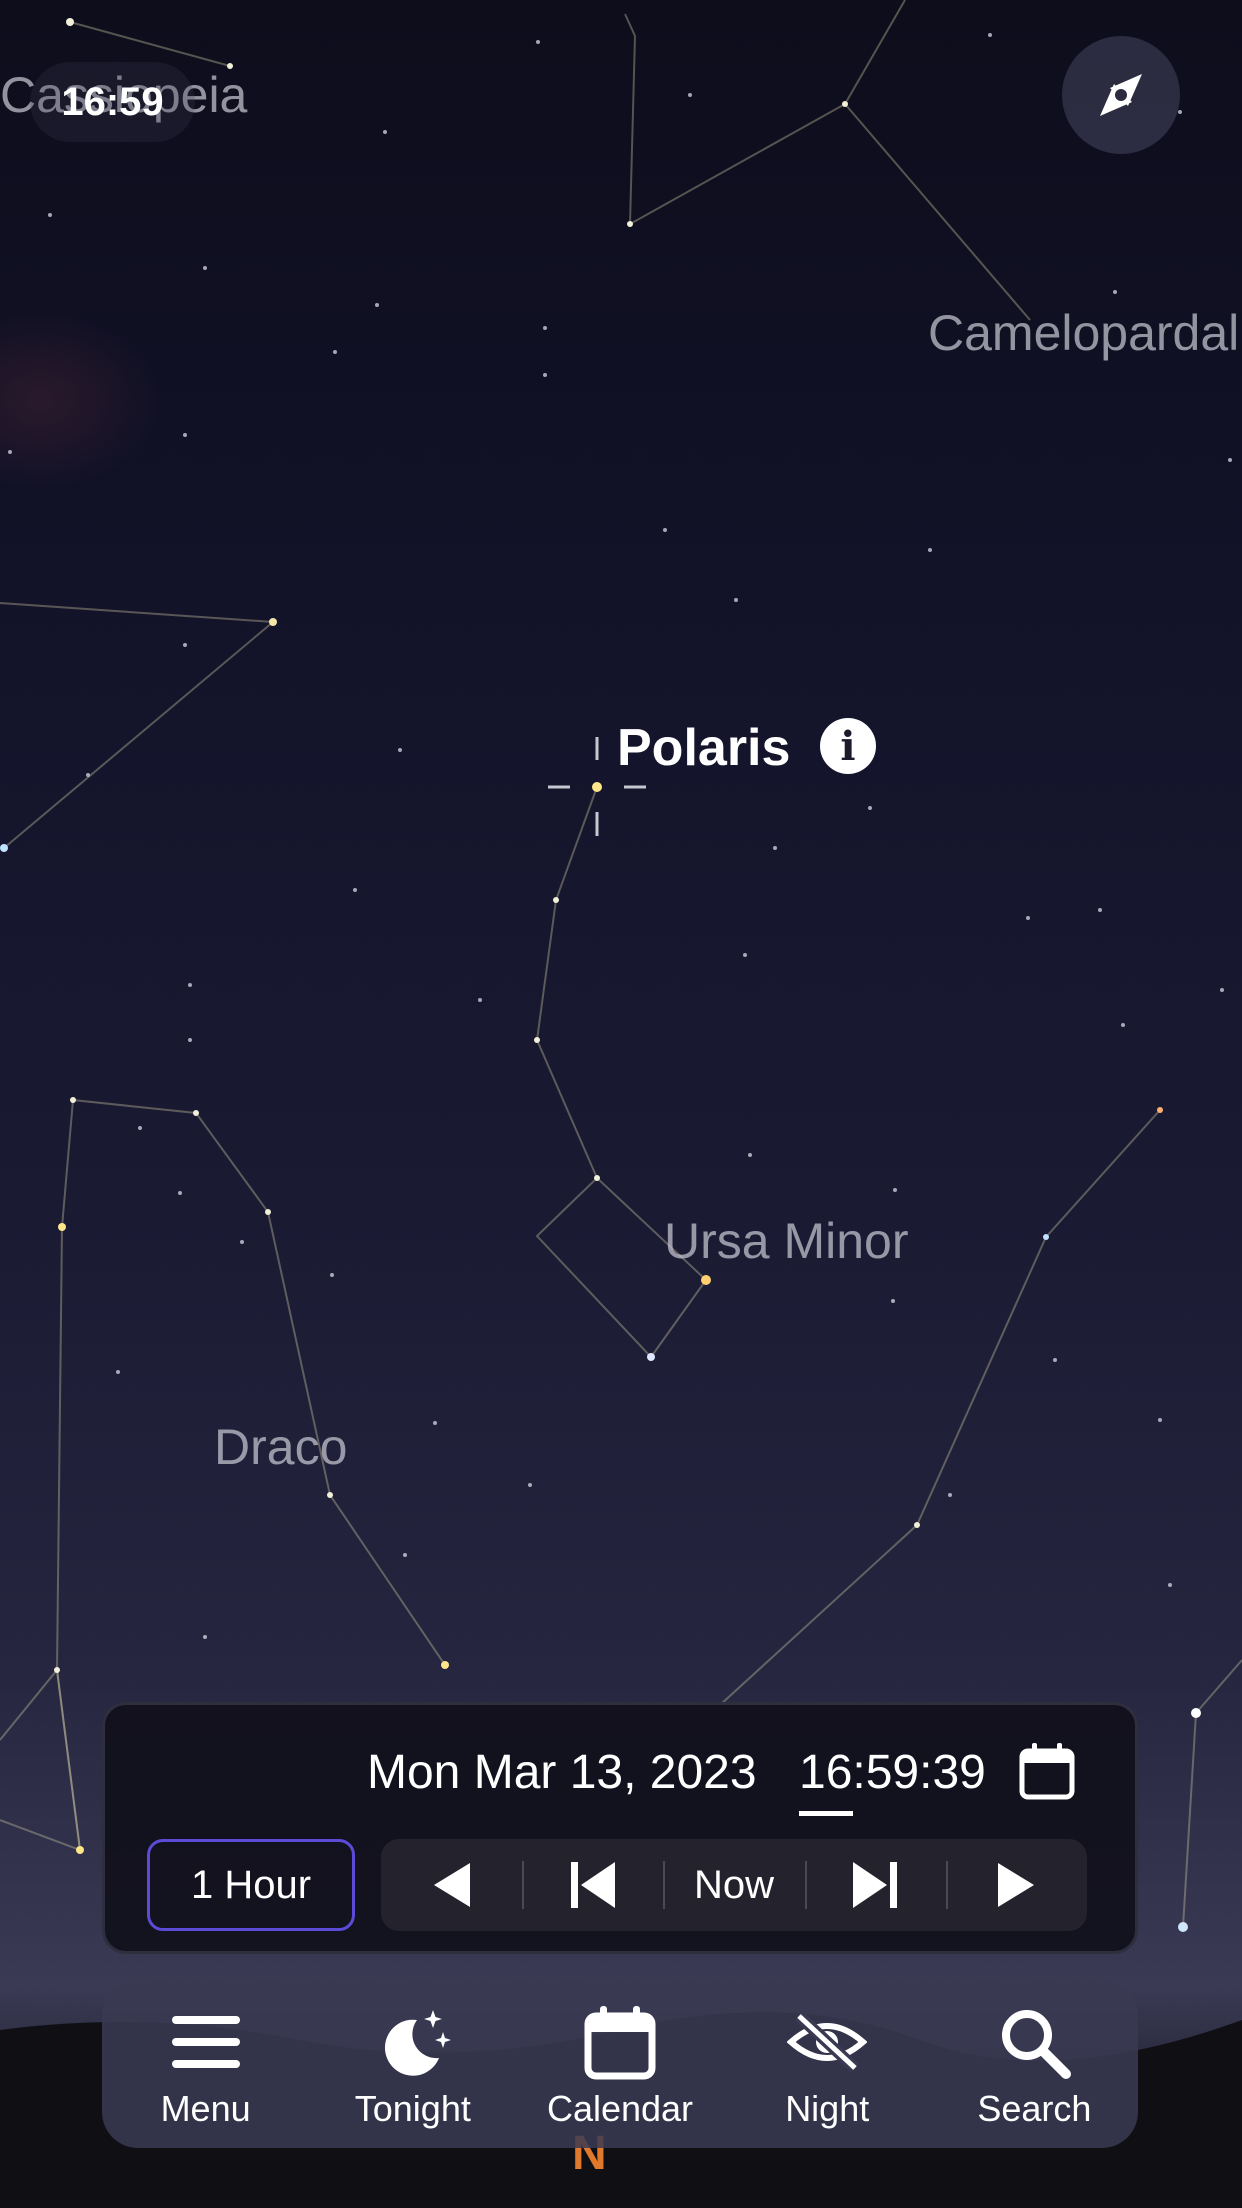 The image size is (1242, 2208). Describe the element at coordinates (412, 2108) in the screenshot. I see `tab-label: Tonight` at that location.